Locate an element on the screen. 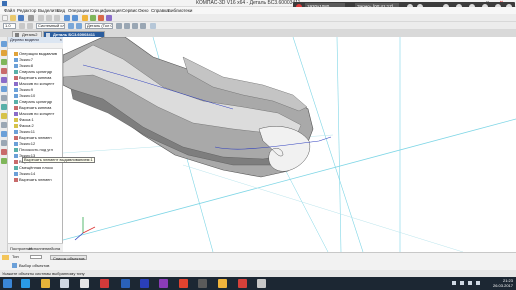 The image size is (516, 290). menu-specification: Спецификация is located at coordinates (106, 10).